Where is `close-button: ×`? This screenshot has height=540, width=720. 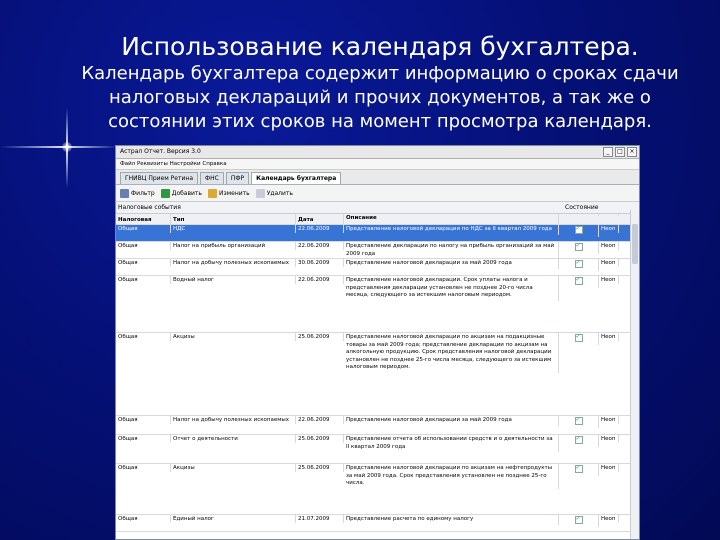
close-button: × is located at coordinates (632, 152).